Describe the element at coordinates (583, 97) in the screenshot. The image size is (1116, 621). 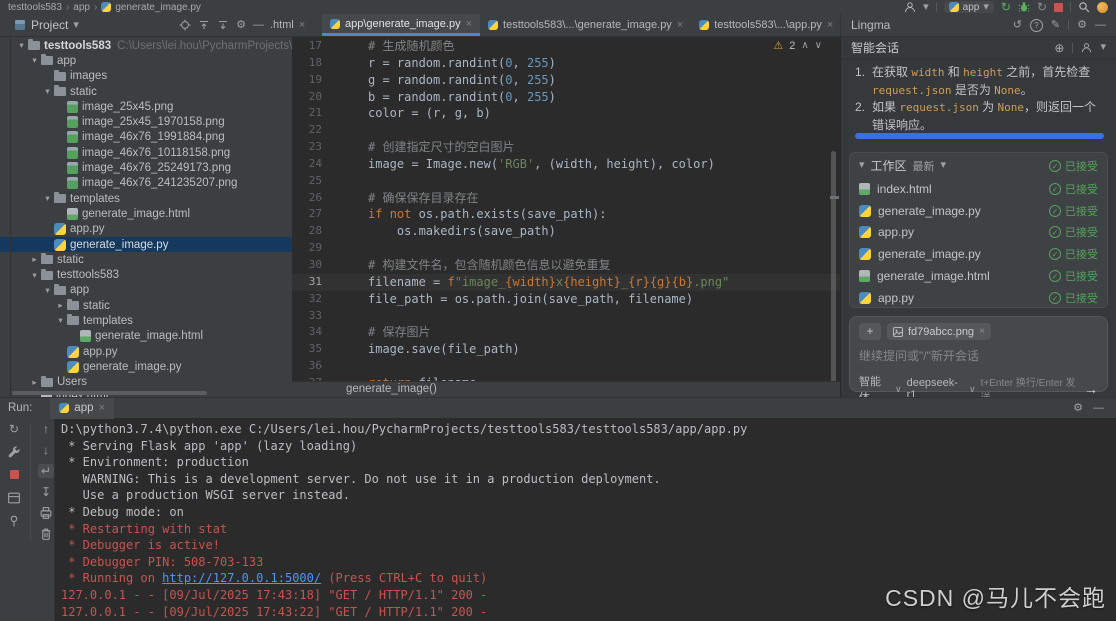
I see `code-line: b = random.randint(0, 255)` at that location.